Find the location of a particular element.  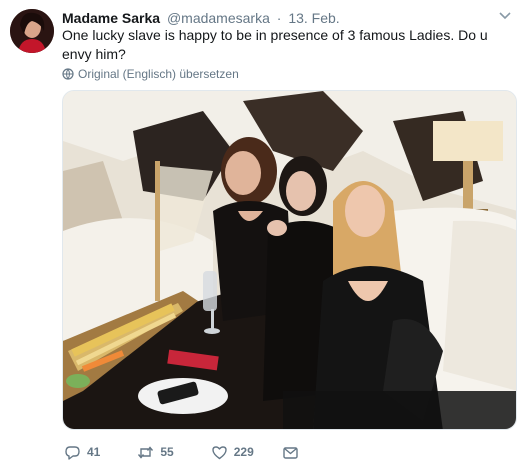

avatar is located at coordinates (32, 31).